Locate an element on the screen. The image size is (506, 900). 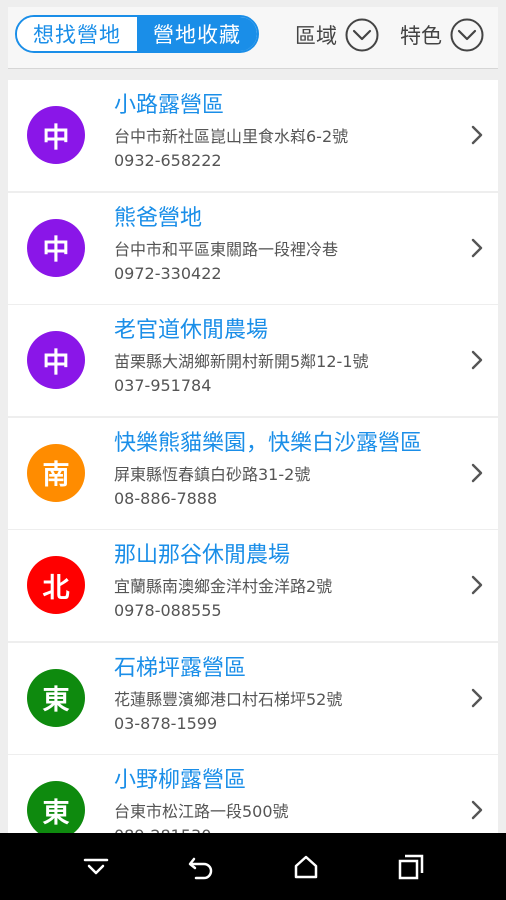
feature-filter-button: 特色 is located at coordinates (442, 35).